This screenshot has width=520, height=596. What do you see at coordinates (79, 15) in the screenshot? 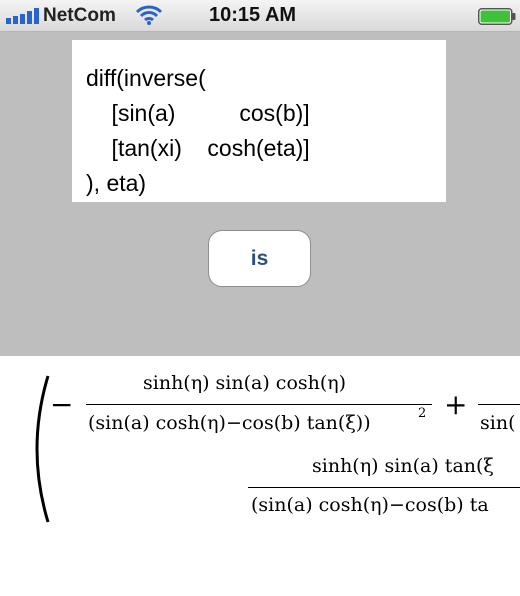
I see `carrier-name: NetCom` at bounding box center [79, 15].